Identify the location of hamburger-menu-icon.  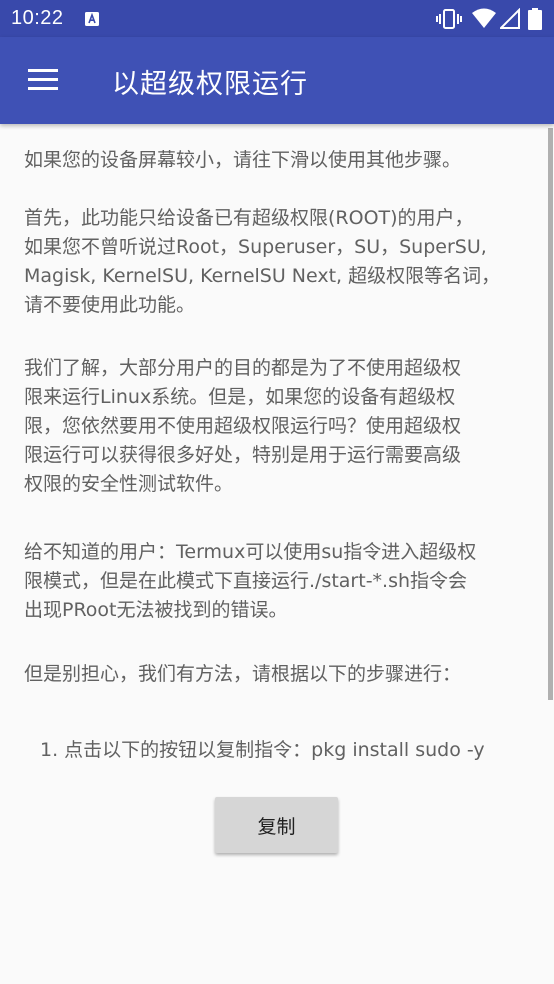
(43, 79).